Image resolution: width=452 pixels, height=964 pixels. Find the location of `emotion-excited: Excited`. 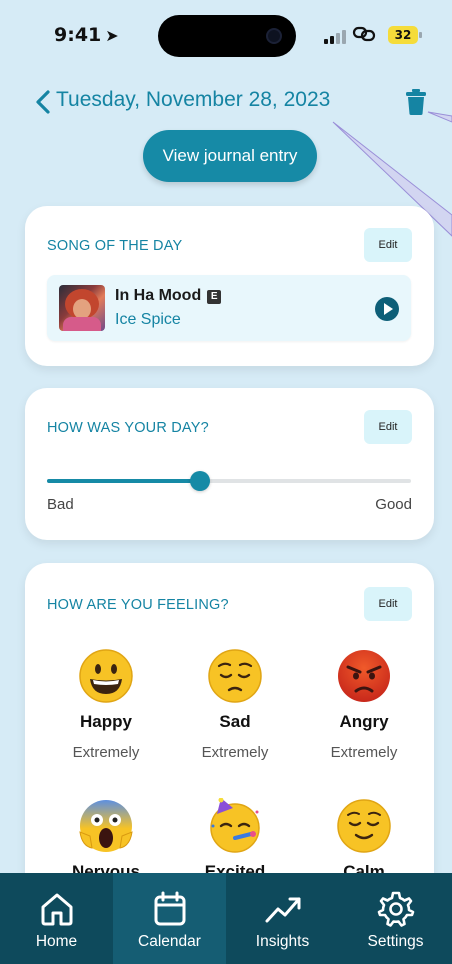

emotion-excited: Excited is located at coordinates (235, 840).